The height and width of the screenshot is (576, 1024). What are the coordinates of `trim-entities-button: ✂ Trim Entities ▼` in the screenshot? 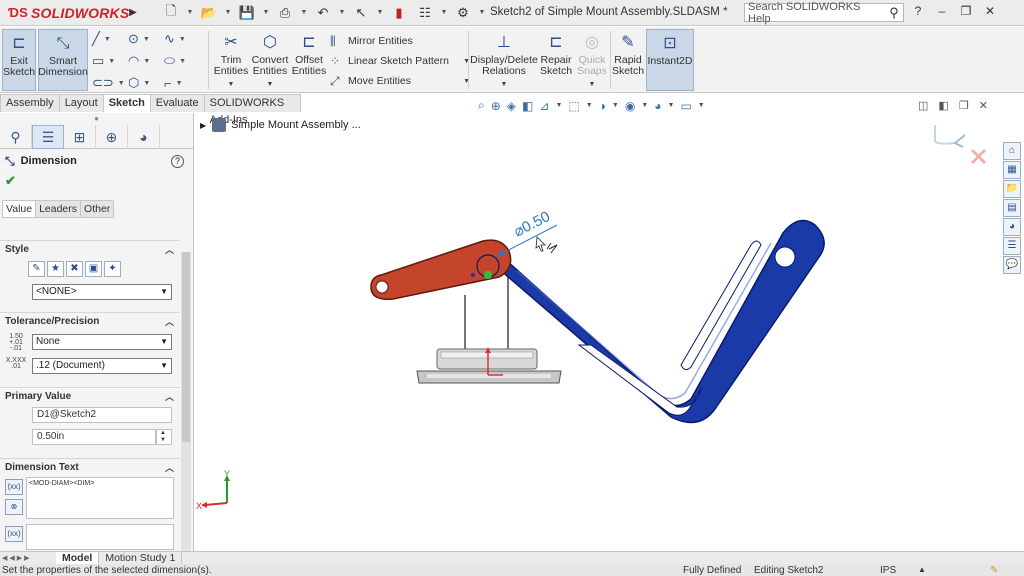 It's located at (231, 60).